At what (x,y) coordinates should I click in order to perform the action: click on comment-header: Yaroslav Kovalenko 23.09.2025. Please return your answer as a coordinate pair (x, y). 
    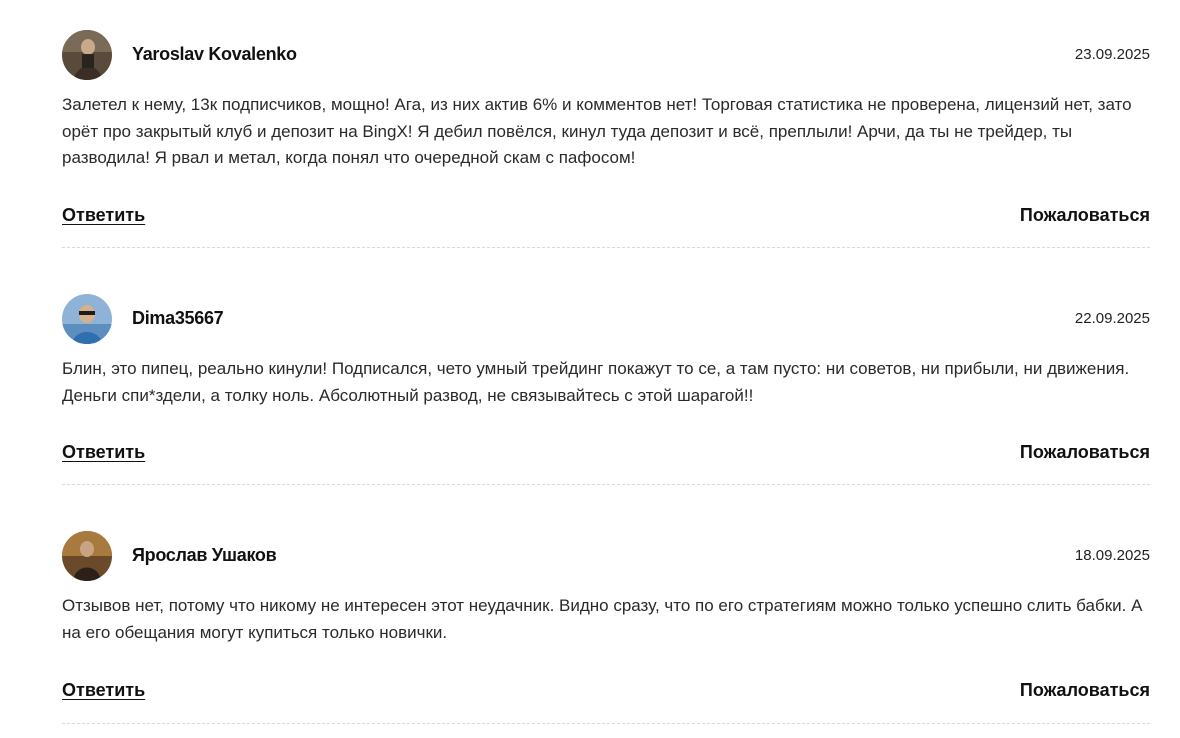
    Looking at the image, I should click on (606, 55).